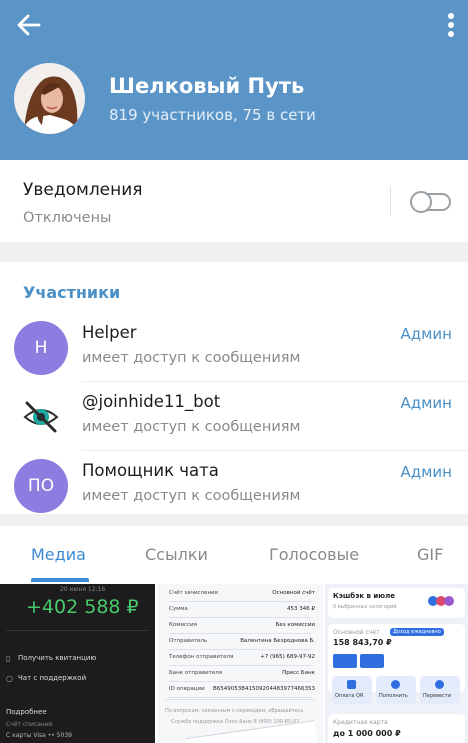 This screenshot has width=468, height=743. I want to click on group-avatar-image, so click(49, 98).